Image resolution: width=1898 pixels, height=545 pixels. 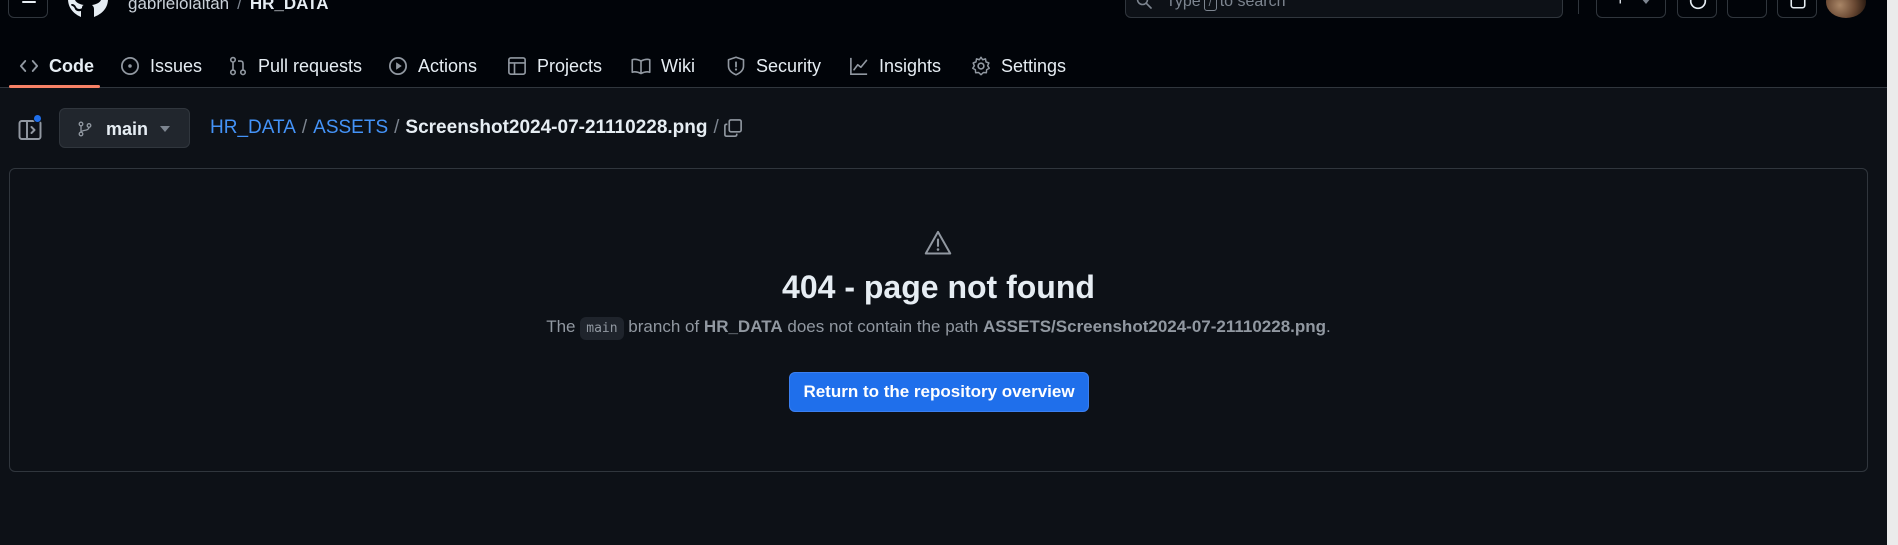 I want to click on search-input: Type / to search, so click(x=1344, y=9).